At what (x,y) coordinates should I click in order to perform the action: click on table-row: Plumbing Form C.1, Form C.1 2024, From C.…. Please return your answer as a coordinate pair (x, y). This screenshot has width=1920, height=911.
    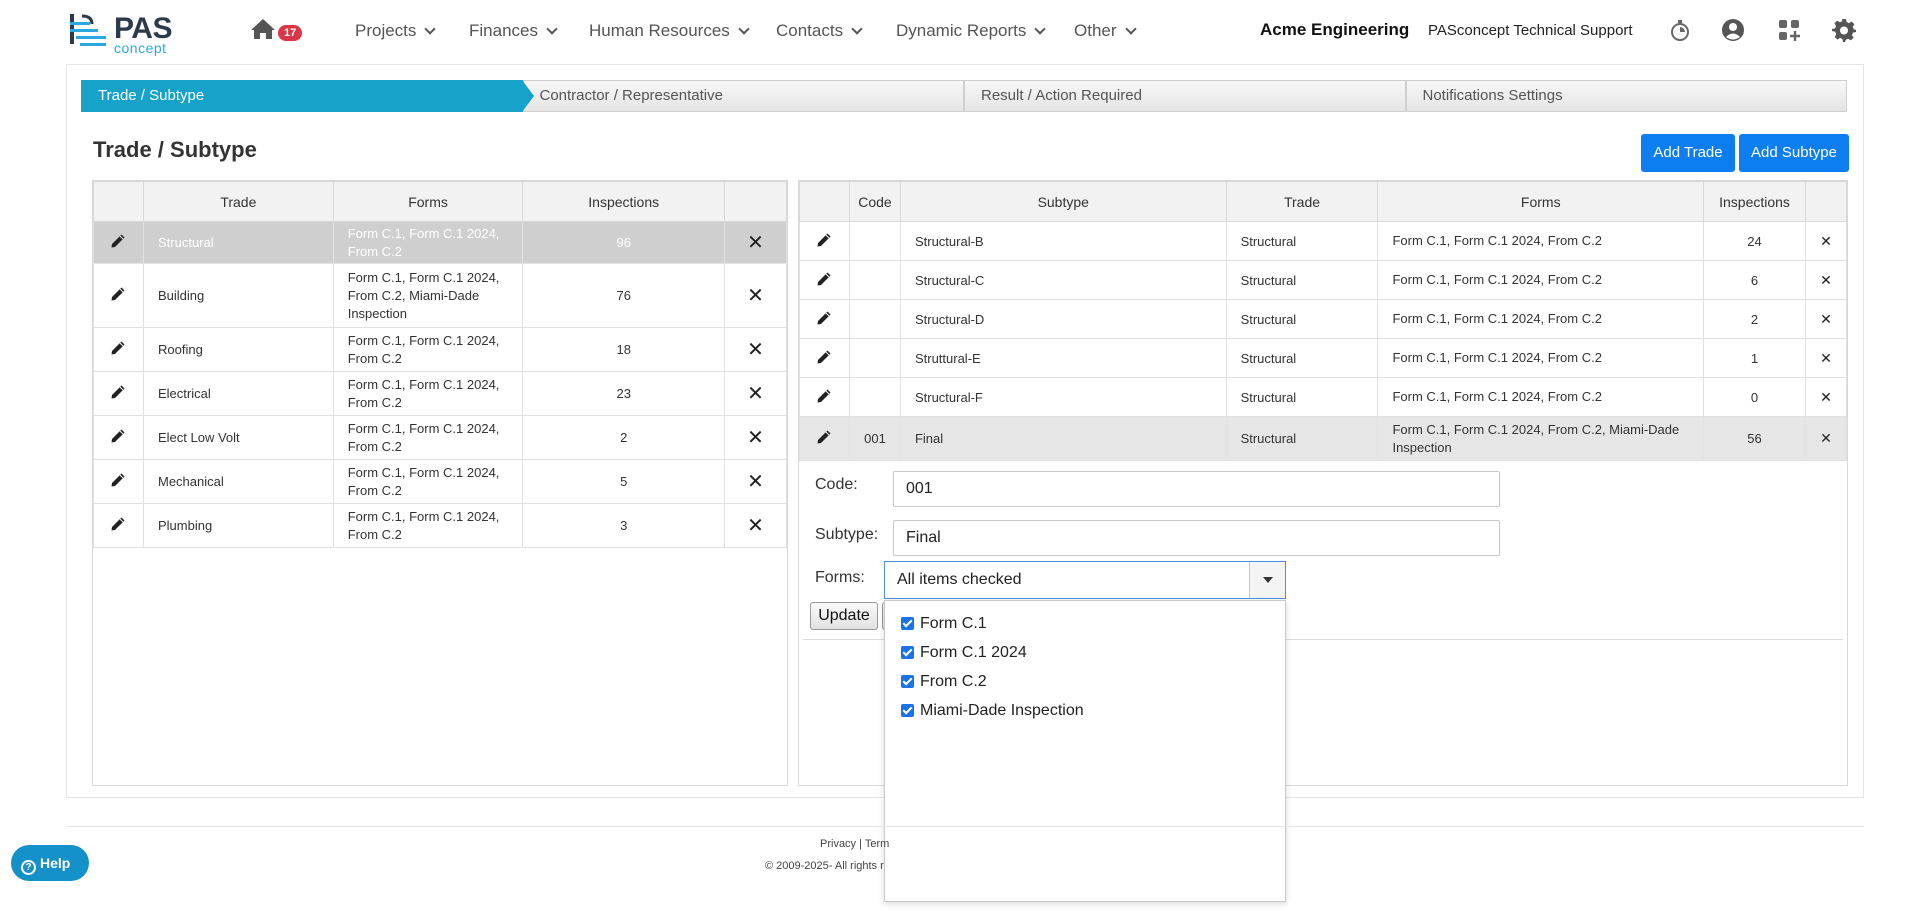
    Looking at the image, I should click on (440, 525).